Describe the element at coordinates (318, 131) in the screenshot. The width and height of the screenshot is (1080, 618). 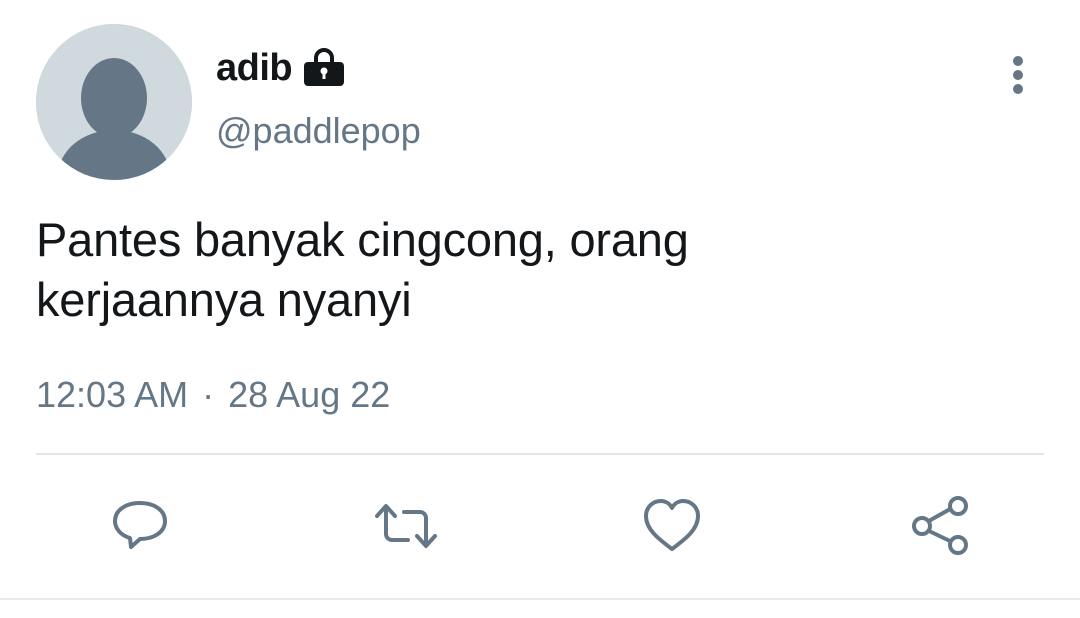
I see `author-handle: @paddlepop` at that location.